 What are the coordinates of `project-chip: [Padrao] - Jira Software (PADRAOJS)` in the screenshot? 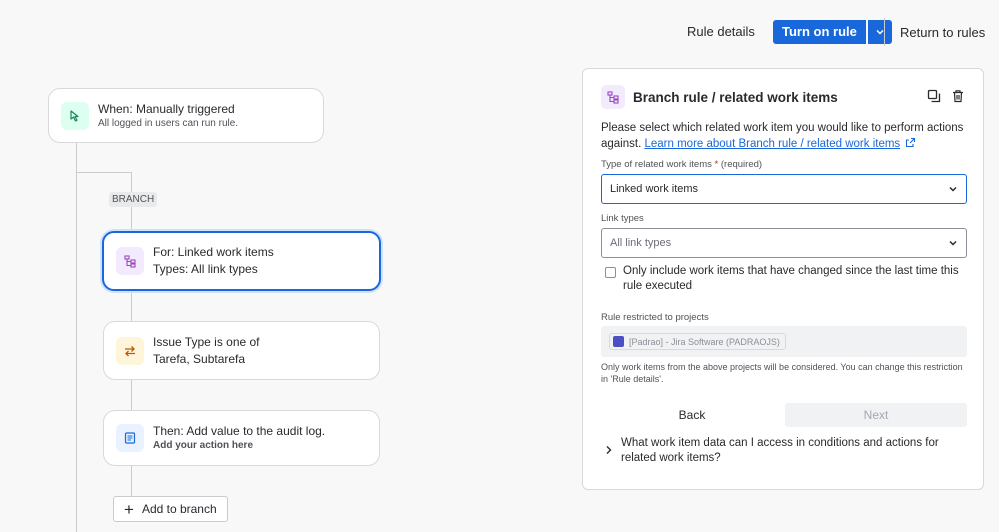 It's located at (697, 341).